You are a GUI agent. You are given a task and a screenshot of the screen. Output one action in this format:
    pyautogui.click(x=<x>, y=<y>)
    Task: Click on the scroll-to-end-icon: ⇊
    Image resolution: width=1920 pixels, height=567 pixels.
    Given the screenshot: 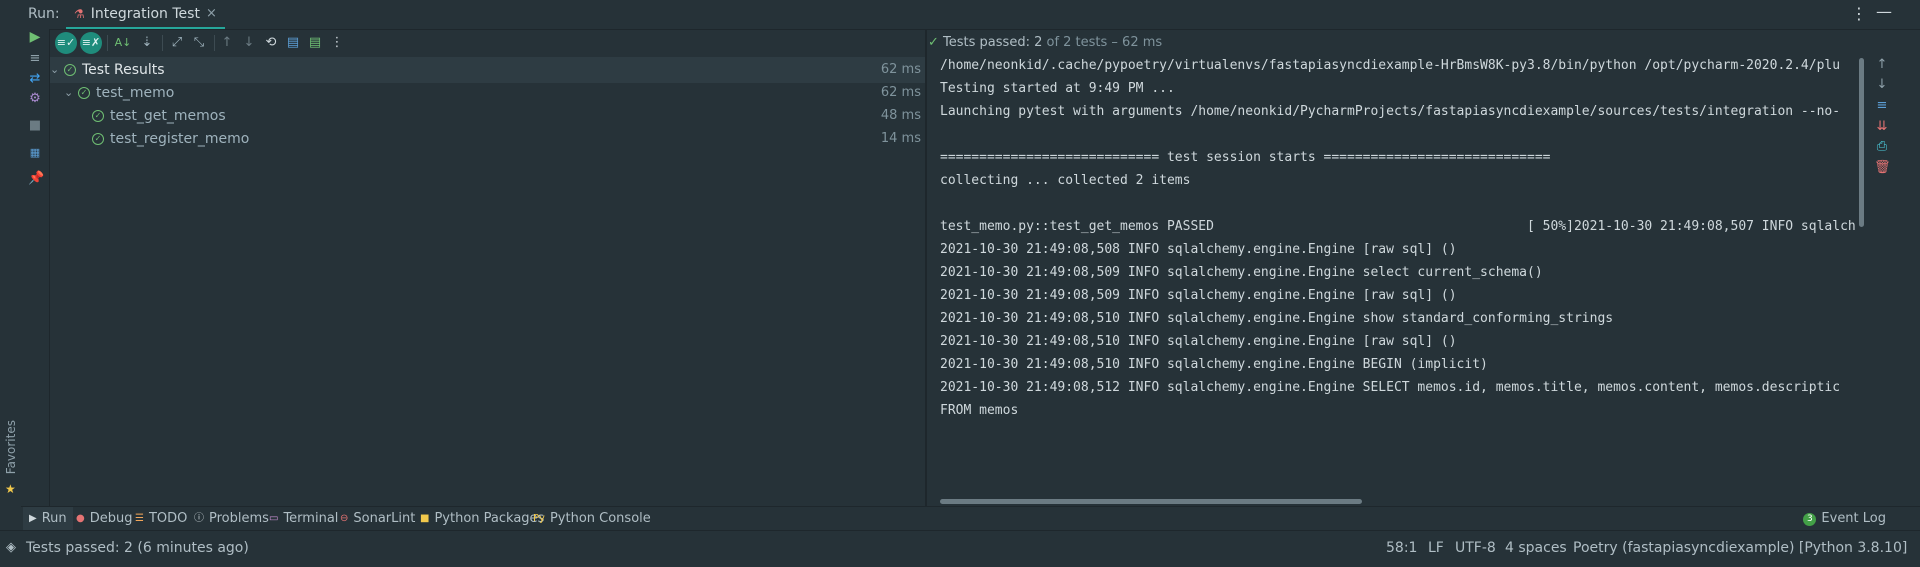 What is the action you would take?
    pyautogui.click(x=1882, y=127)
    